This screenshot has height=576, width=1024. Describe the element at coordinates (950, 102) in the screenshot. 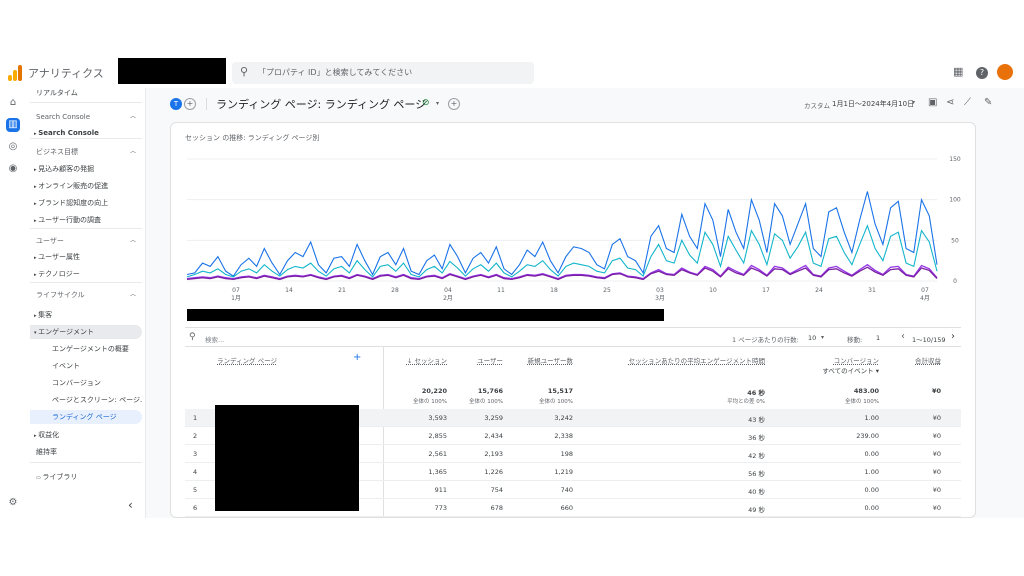

I see `share-icon: ⋖` at that location.